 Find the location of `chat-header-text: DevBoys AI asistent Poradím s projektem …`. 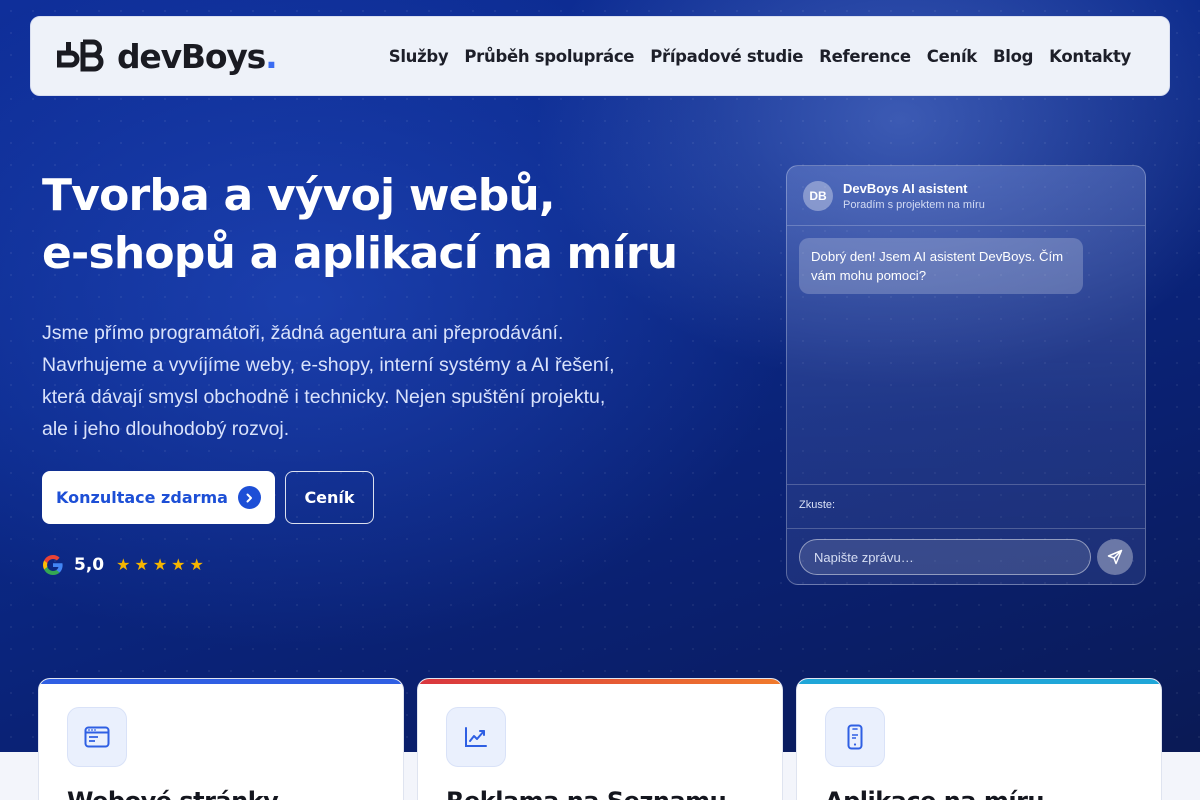

chat-header-text: DevBoys AI asistent Poradím s projektem … is located at coordinates (914, 196).